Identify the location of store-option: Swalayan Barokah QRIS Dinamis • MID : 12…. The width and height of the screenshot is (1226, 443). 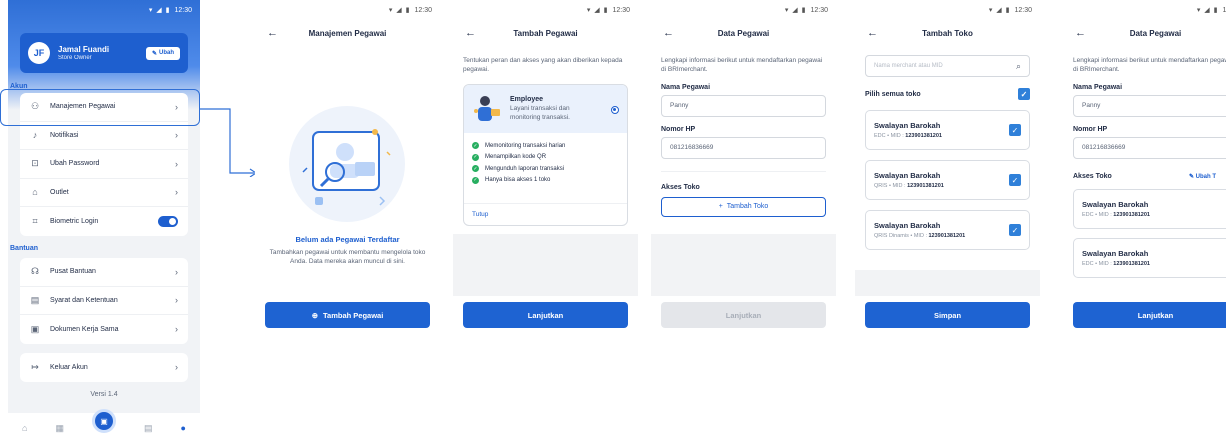
(947, 230).